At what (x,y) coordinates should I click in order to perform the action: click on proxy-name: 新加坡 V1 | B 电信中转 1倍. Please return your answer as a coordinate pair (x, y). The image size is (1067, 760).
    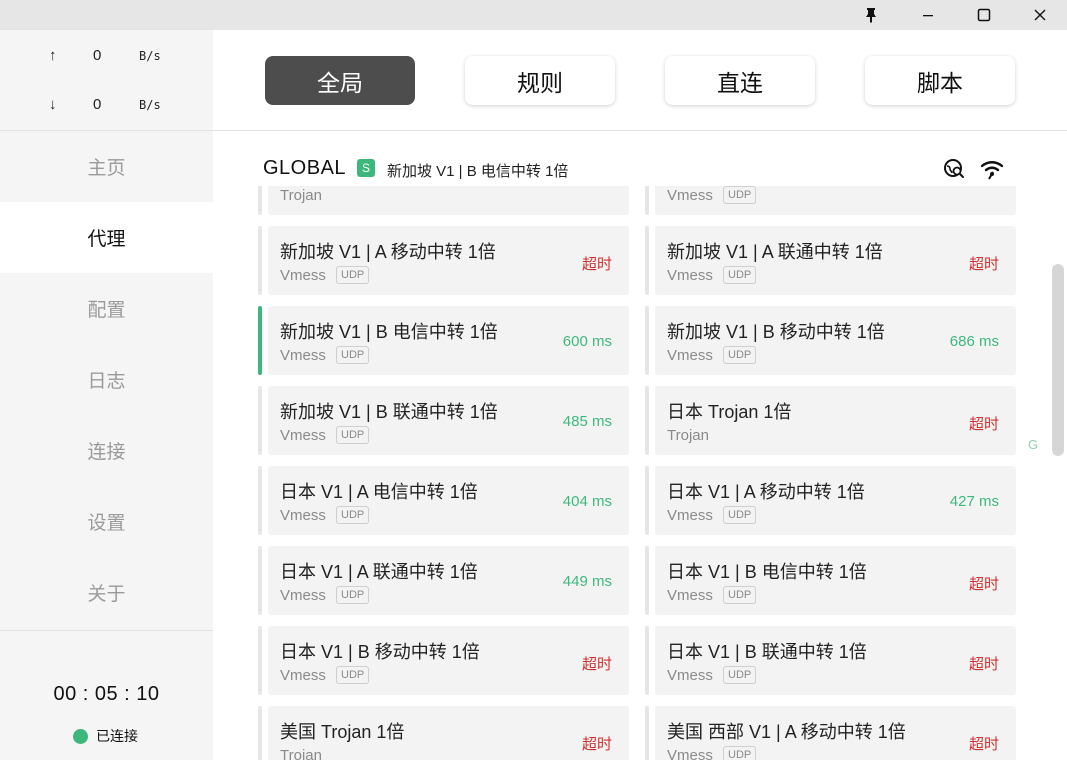
    Looking at the image, I should click on (389, 332).